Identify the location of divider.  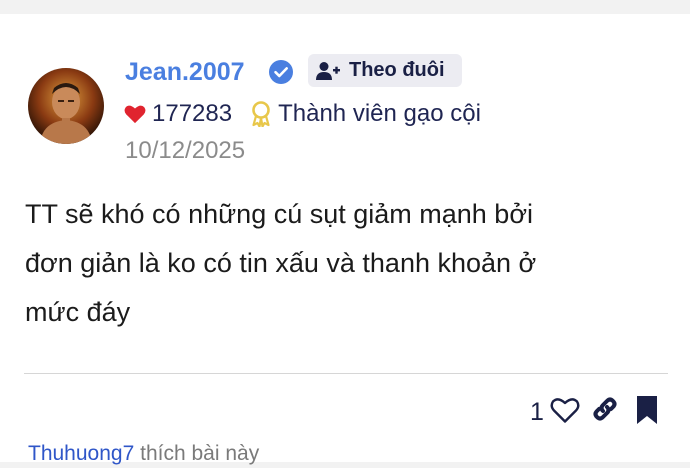
(346, 373).